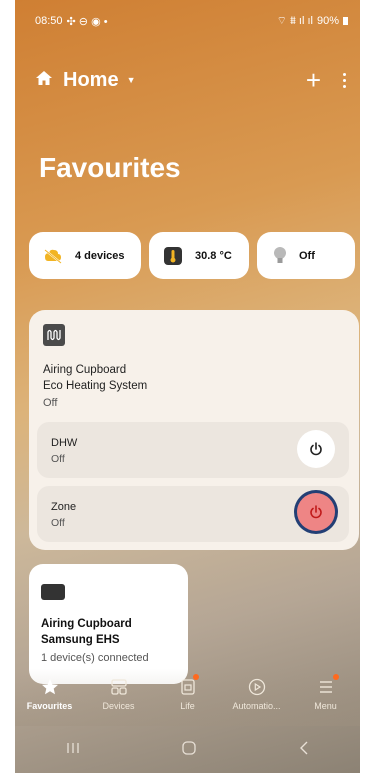 The image size is (367, 773). Describe the element at coordinates (213, 255) in the screenshot. I see `chip-temperature-label: 30.8 °C` at that location.